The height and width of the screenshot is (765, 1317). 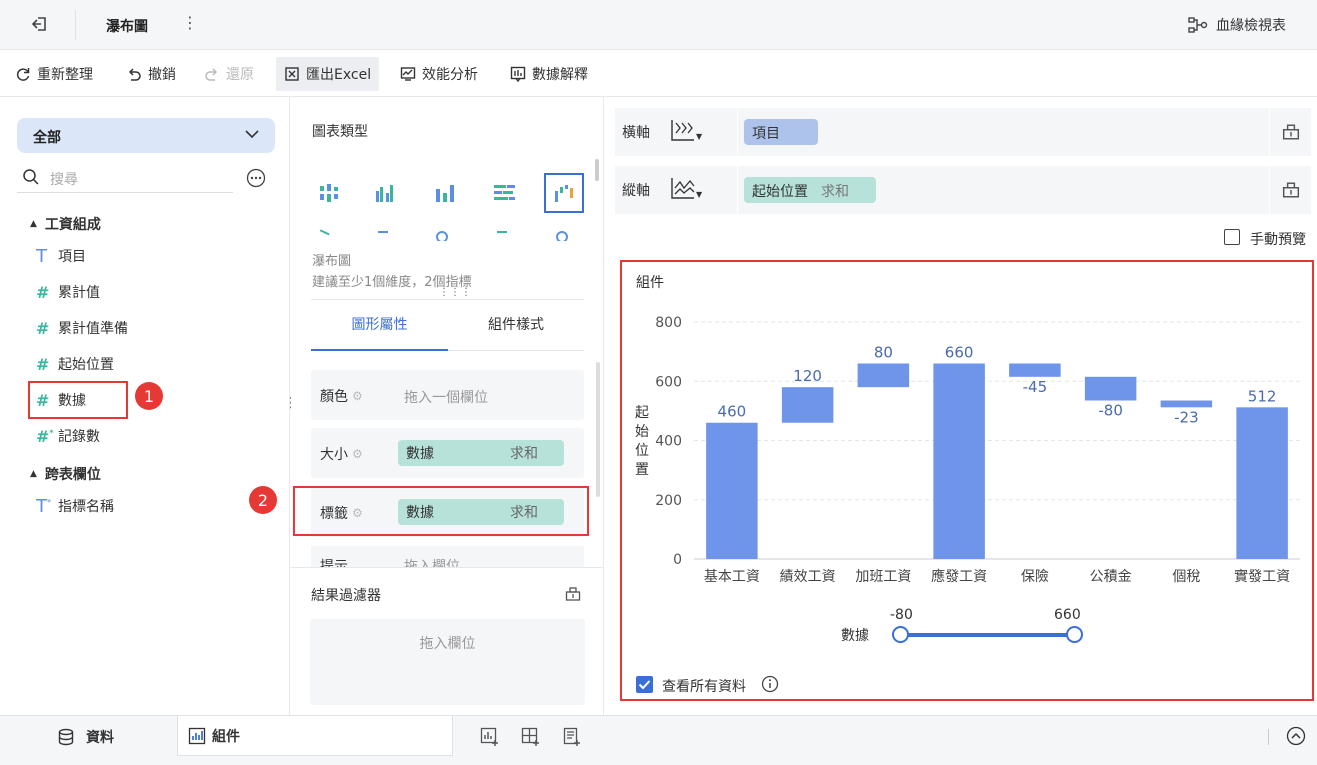 What do you see at coordinates (481, 453) in the screenshot?
I see `size-field-pill: 數據 求和` at bounding box center [481, 453].